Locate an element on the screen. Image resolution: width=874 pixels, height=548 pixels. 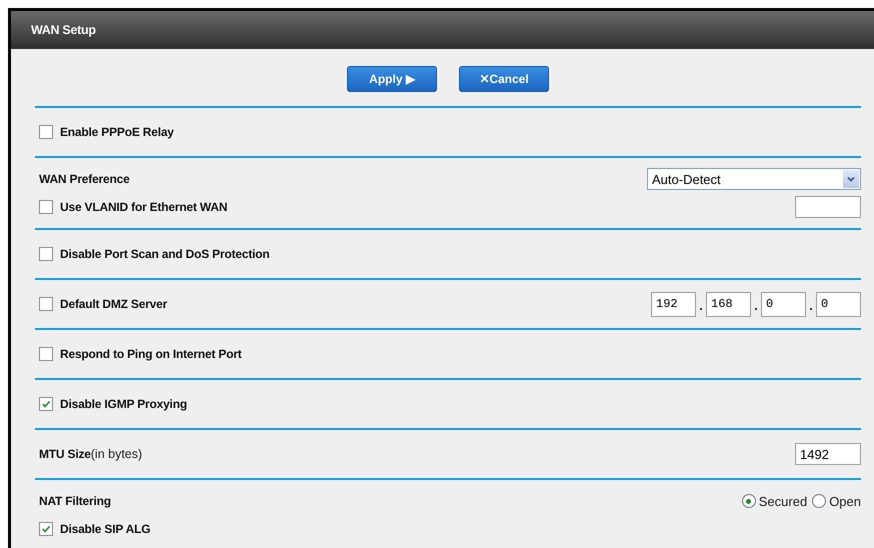
ip-octet-field: 192 is located at coordinates (673, 304).